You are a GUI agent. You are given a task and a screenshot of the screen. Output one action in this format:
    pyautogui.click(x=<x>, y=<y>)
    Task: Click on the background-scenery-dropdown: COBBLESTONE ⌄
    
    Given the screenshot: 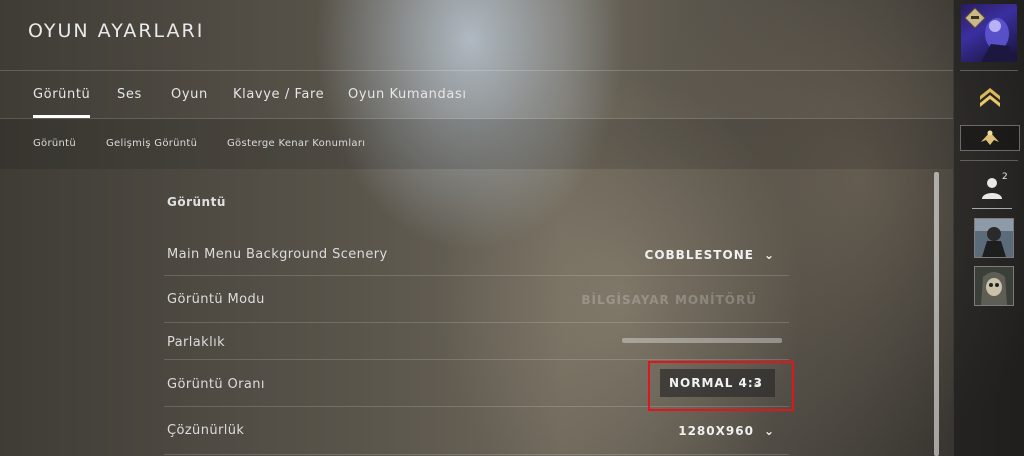 What is the action you would take?
    pyautogui.click(x=710, y=255)
    